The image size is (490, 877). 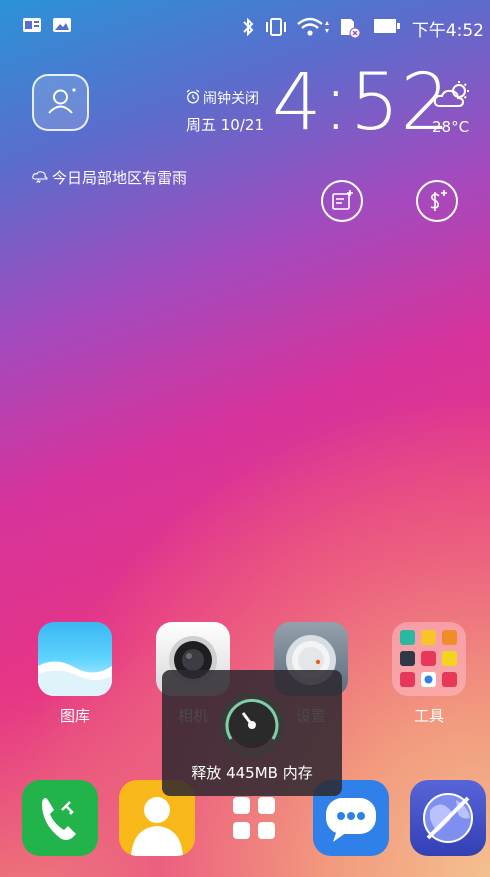 I want to click on phone-icon, so click(x=59, y=819).